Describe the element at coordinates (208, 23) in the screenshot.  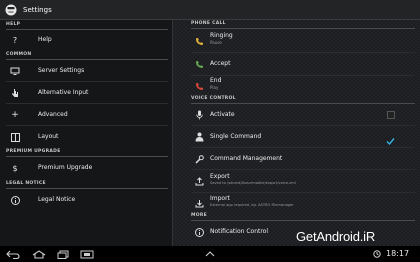
I see `section-header-phone-call: PHONE CALL` at that location.